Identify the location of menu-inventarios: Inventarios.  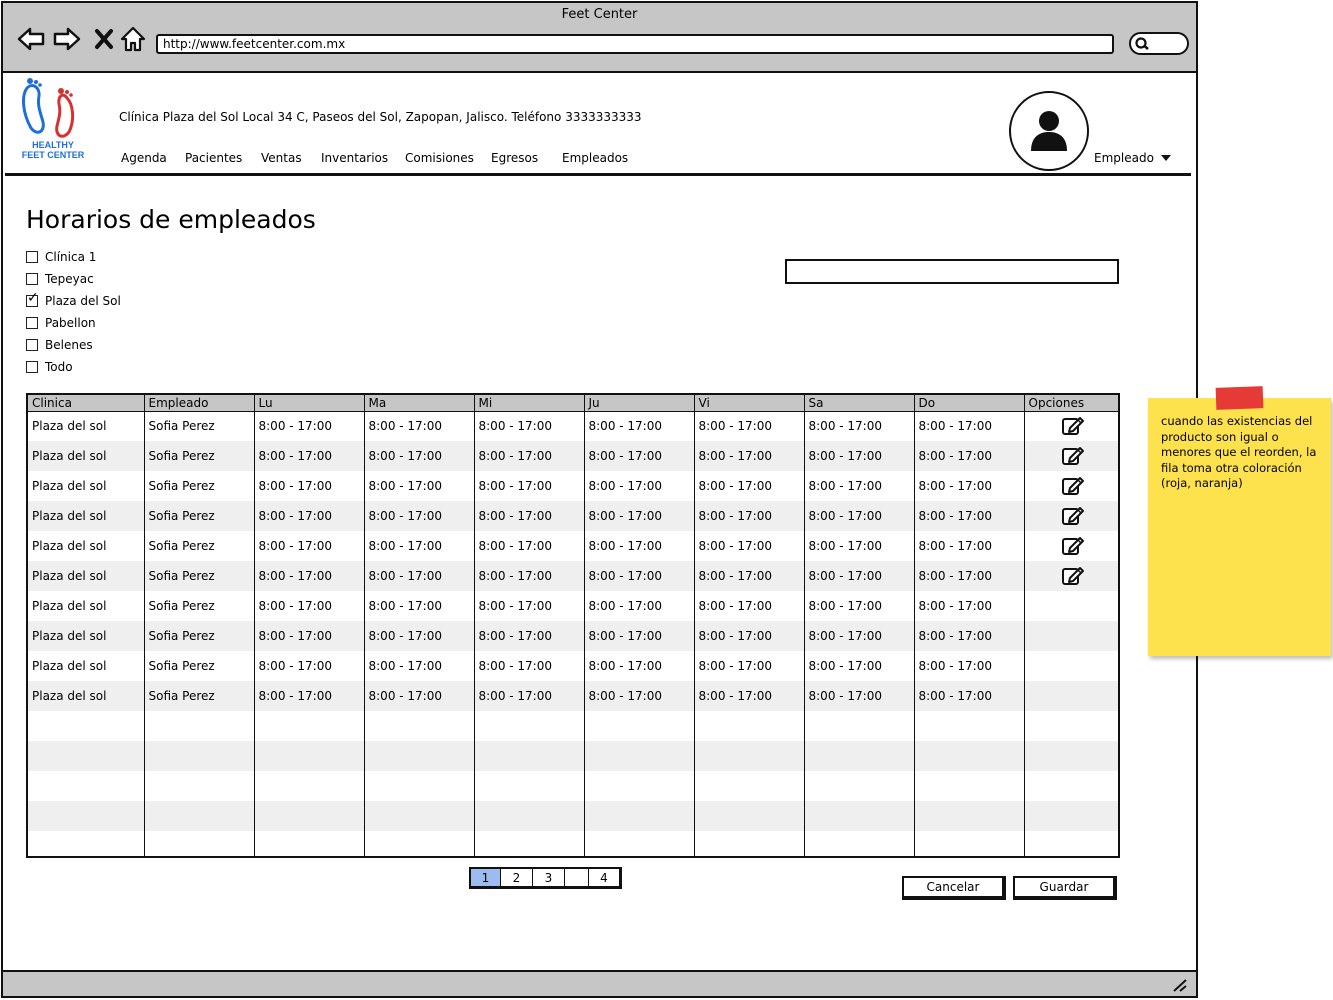
(354, 158).